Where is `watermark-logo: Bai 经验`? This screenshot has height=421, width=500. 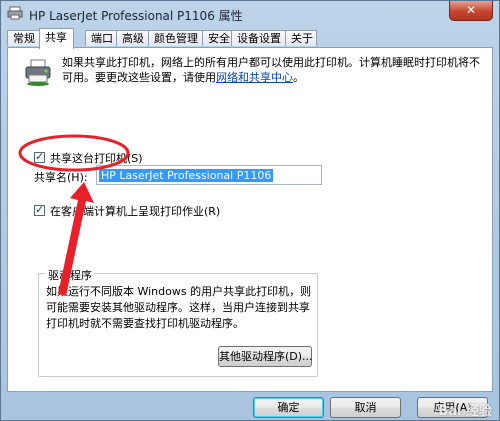
watermark-logo: Bai 经验 is located at coordinates (465, 411).